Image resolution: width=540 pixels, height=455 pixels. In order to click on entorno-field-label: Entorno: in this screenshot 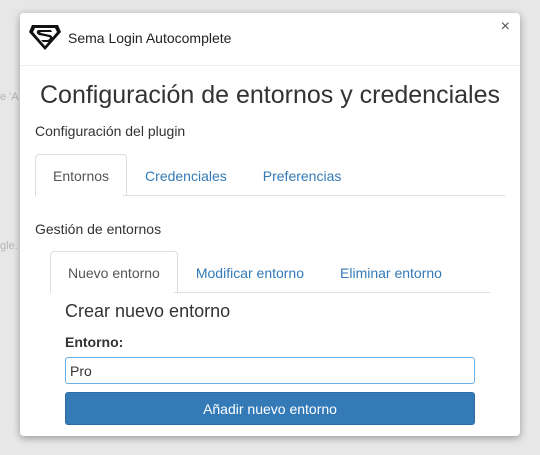, I will do `click(94, 342)`.